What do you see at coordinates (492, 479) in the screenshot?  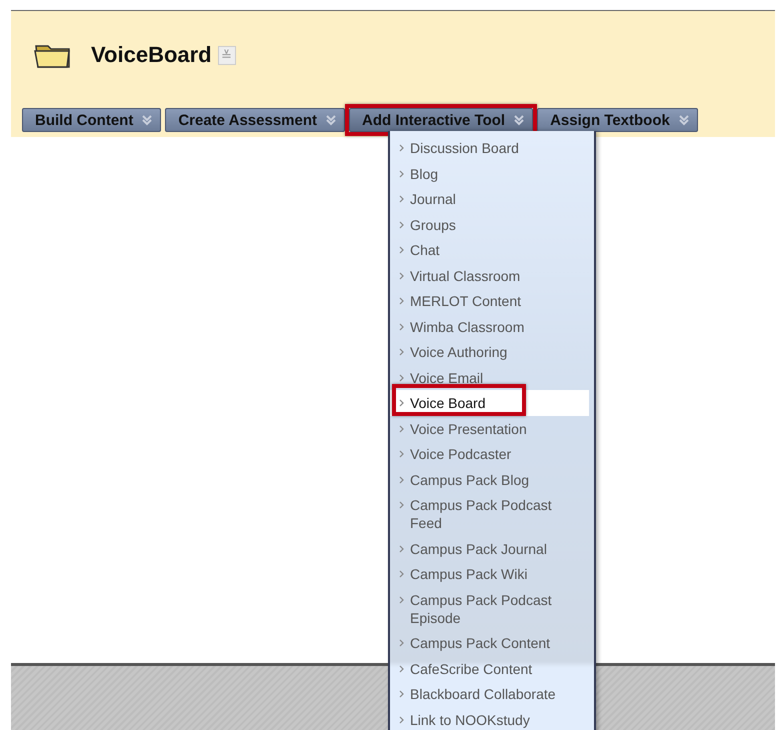 I see `menu-item: Campus Pack Blog` at bounding box center [492, 479].